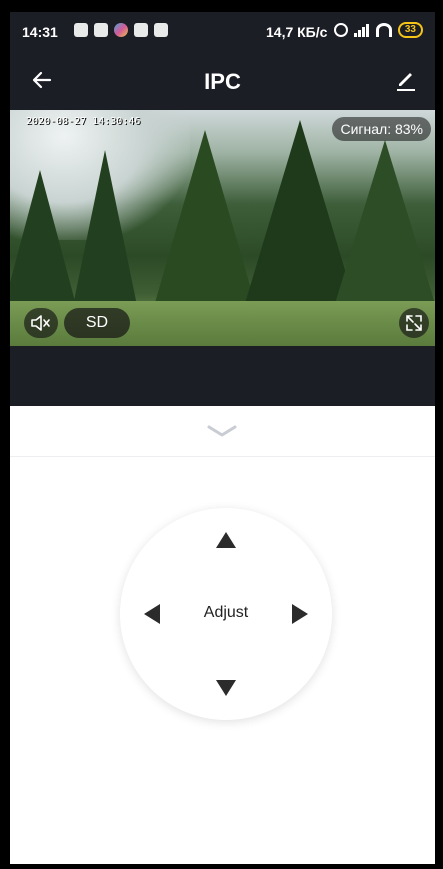 This screenshot has height=869, width=443. Describe the element at coordinates (361, 30) in the screenshot. I see `signal-icon` at that location.